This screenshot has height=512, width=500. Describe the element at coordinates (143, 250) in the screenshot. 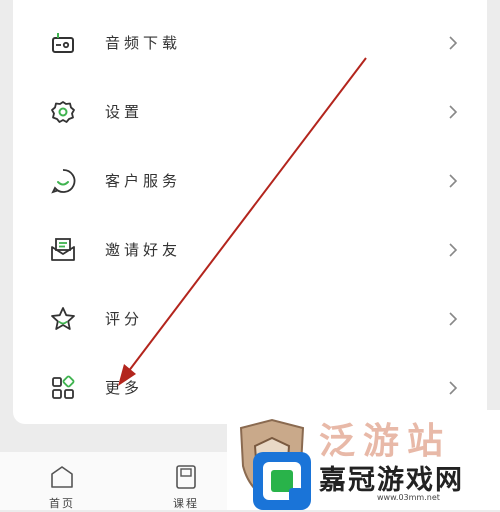

I see `menu-item-label: 邀请好友` at that location.